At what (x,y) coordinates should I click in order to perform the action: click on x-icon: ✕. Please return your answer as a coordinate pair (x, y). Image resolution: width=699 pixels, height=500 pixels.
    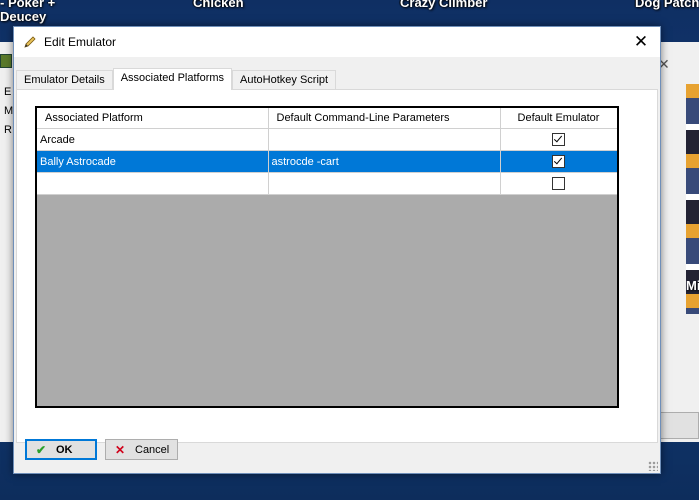
    Looking at the image, I should click on (120, 449).